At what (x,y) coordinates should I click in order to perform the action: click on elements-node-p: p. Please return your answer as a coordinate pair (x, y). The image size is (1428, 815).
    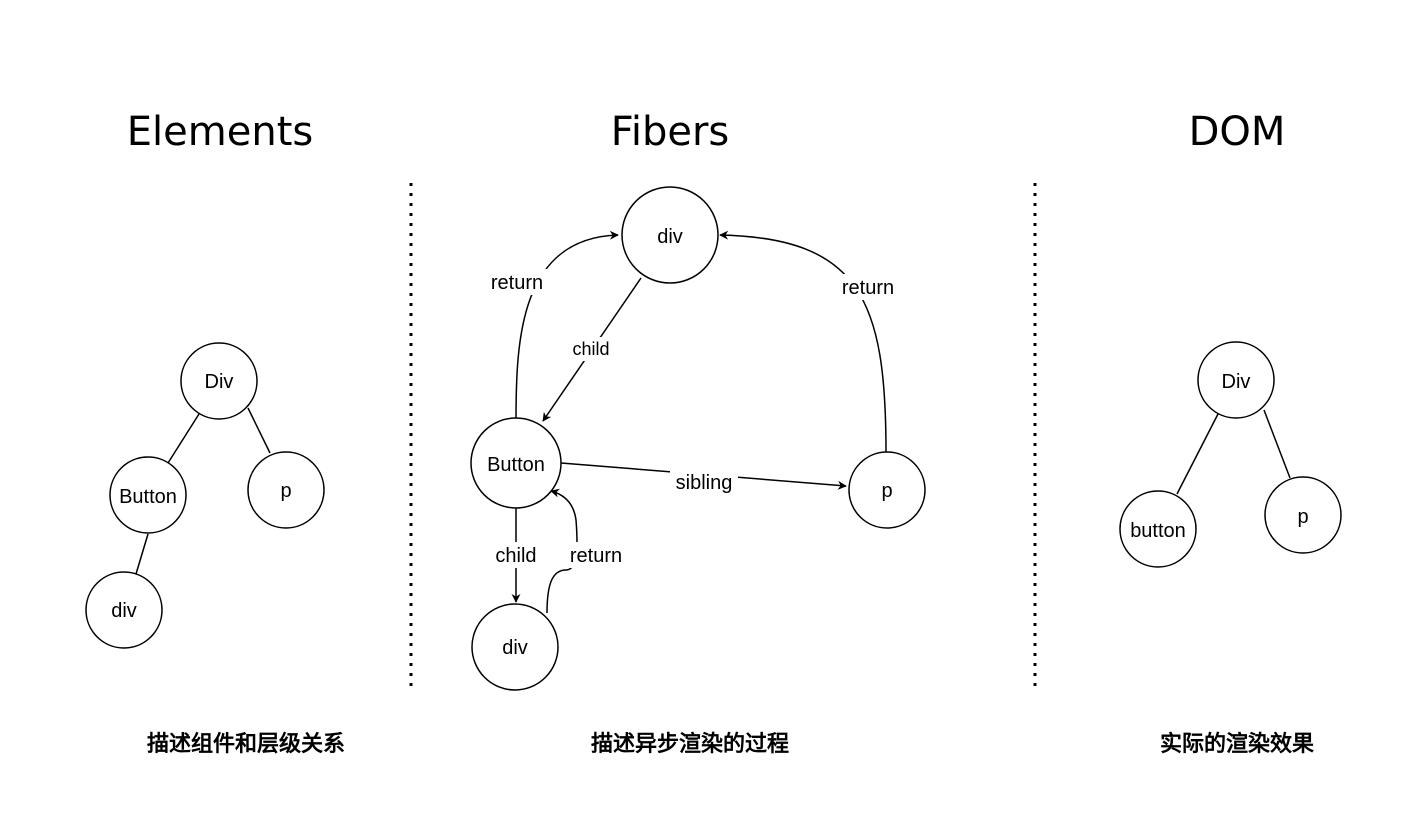
    Looking at the image, I should click on (286, 490).